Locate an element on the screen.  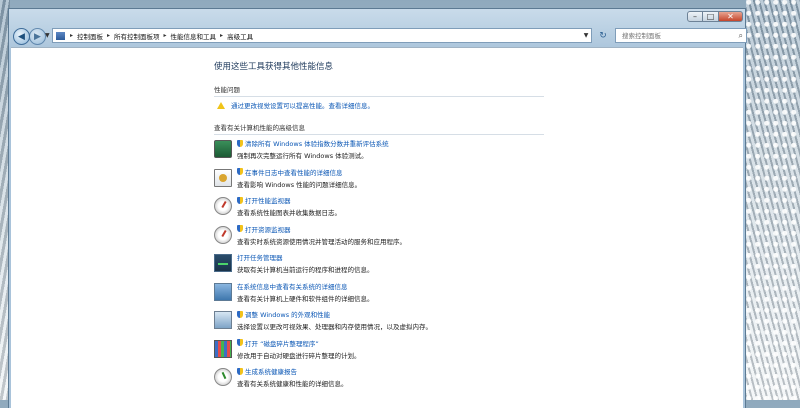
disk-defragmenter-icon is located at coordinates (223, 348).